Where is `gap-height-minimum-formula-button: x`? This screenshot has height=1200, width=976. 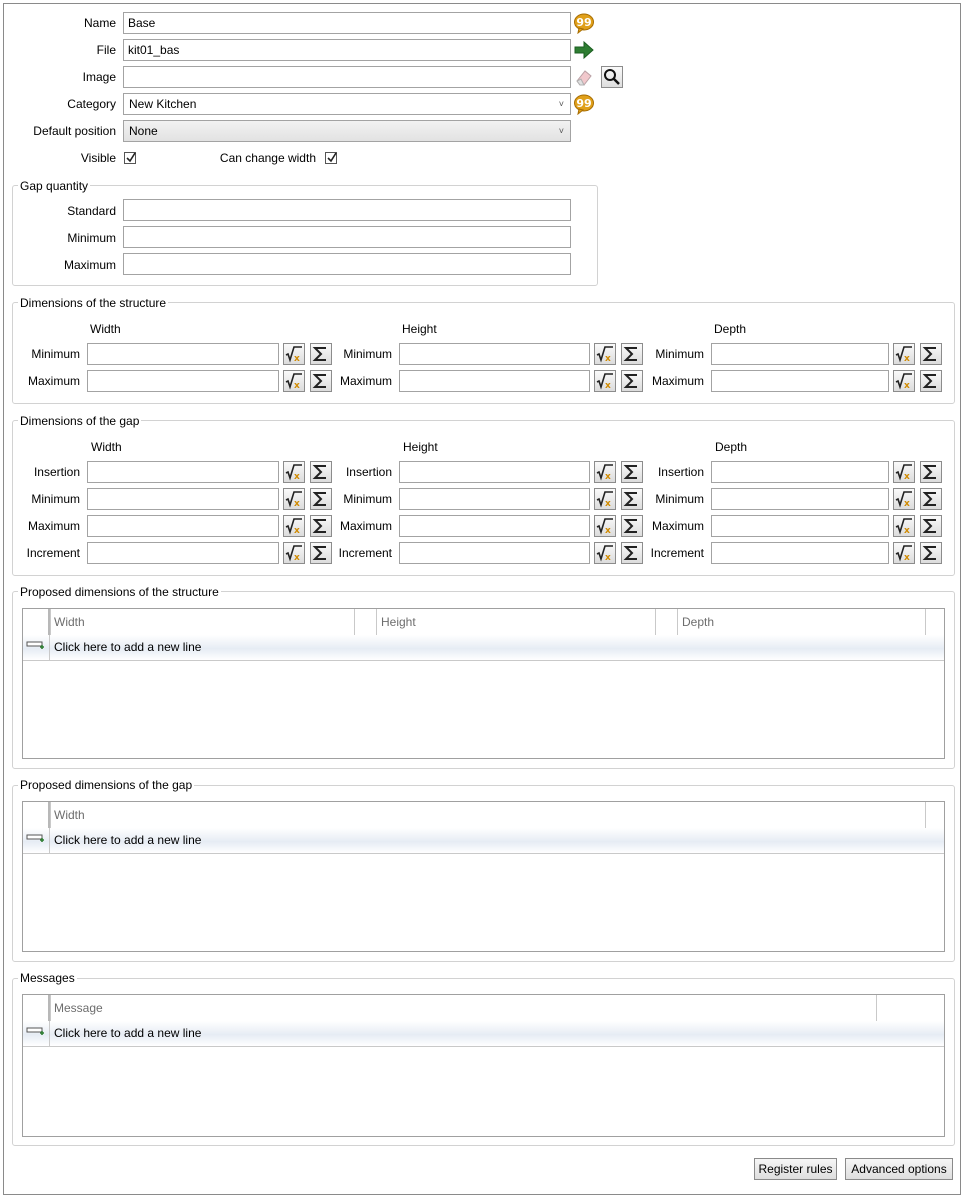 gap-height-minimum-formula-button: x is located at coordinates (605, 499).